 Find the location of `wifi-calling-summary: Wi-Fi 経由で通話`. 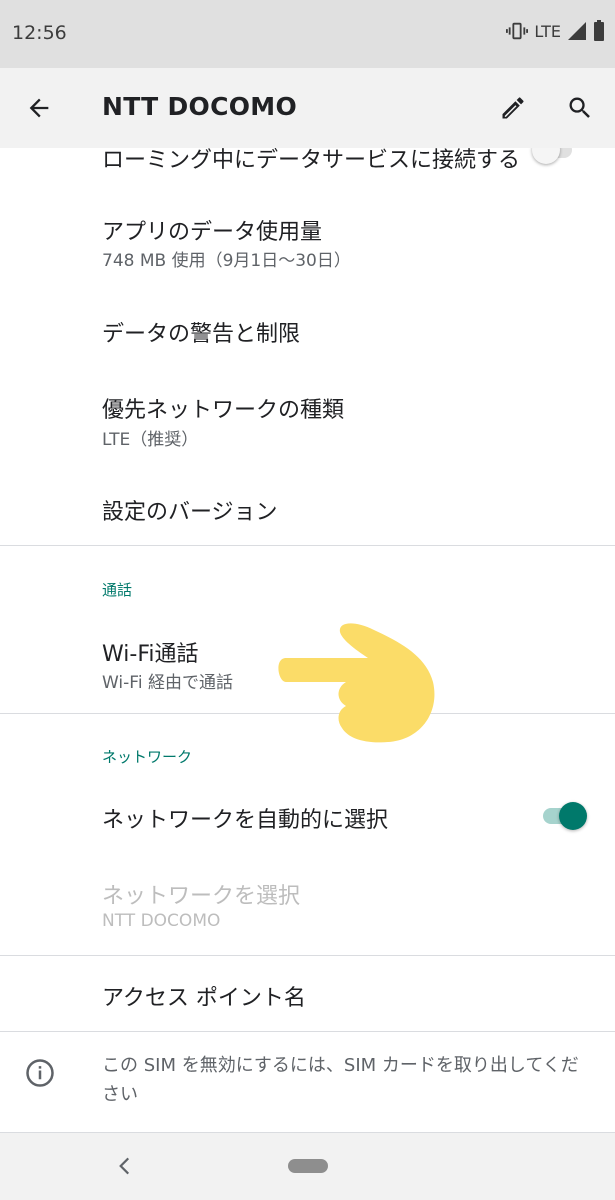

wifi-calling-summary: Wi-Fi 経由で通話 is located at coordinates (167, 683).